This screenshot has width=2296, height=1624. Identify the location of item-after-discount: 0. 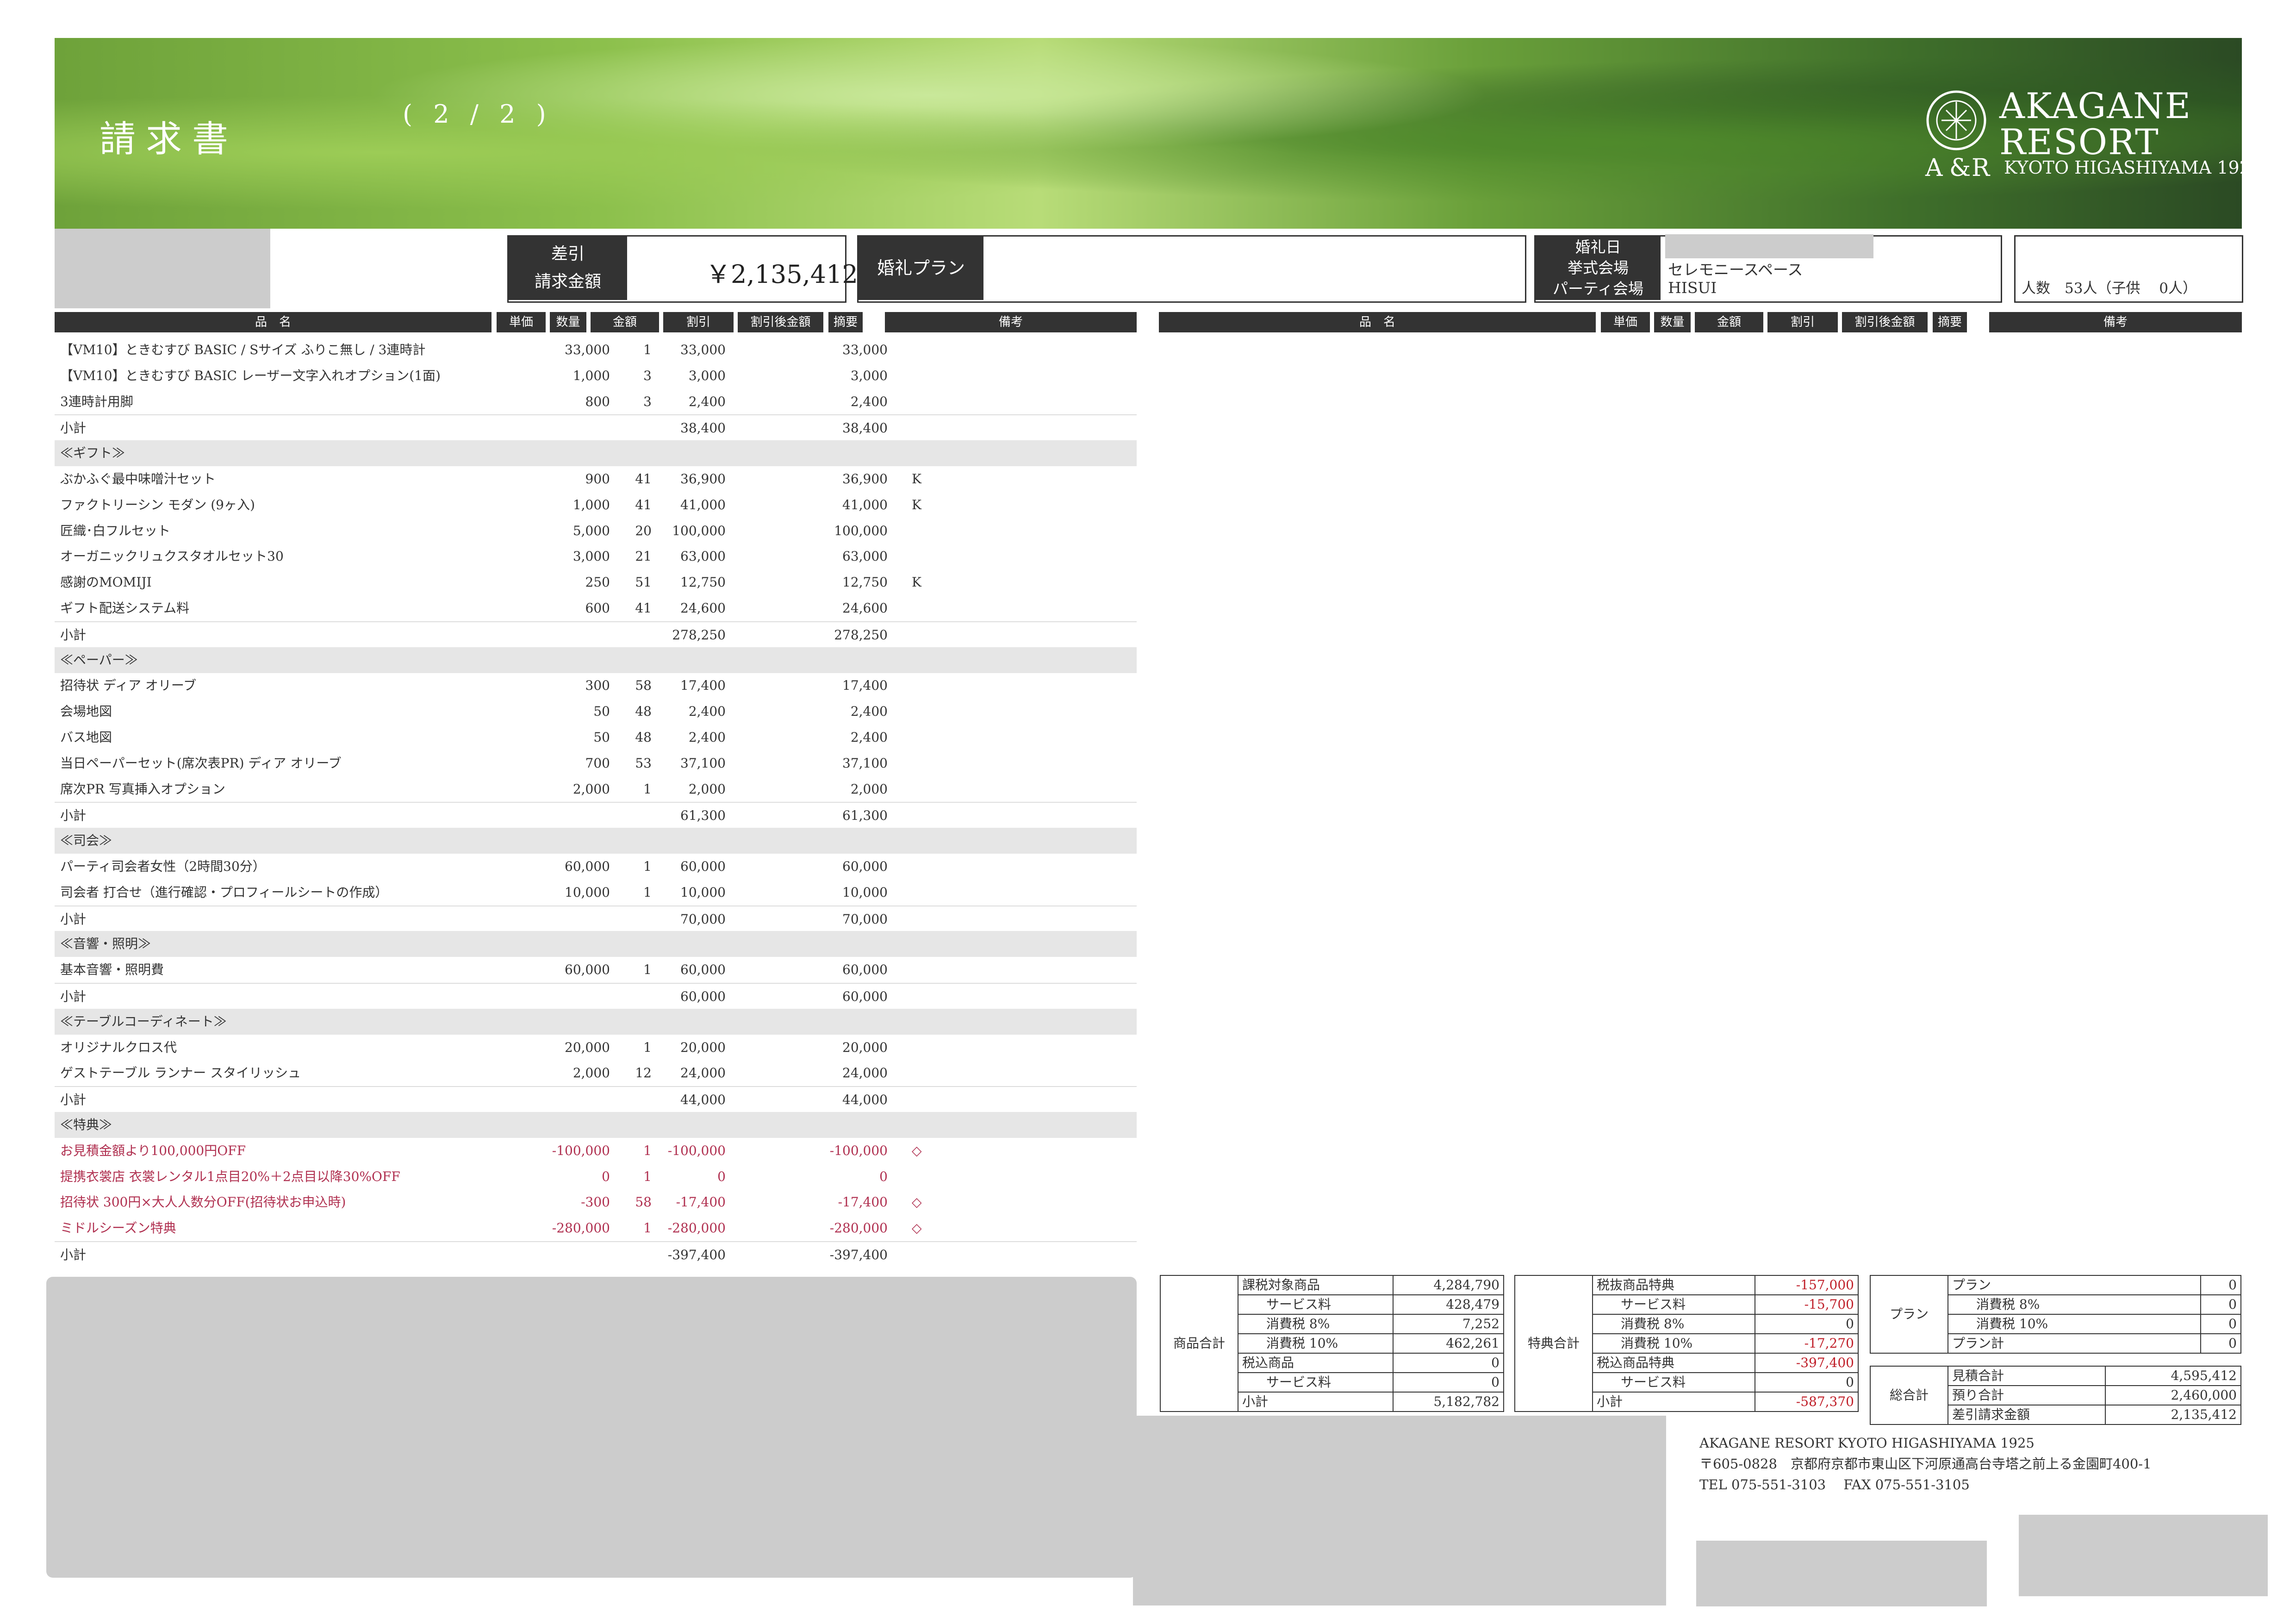
(883, 1176).